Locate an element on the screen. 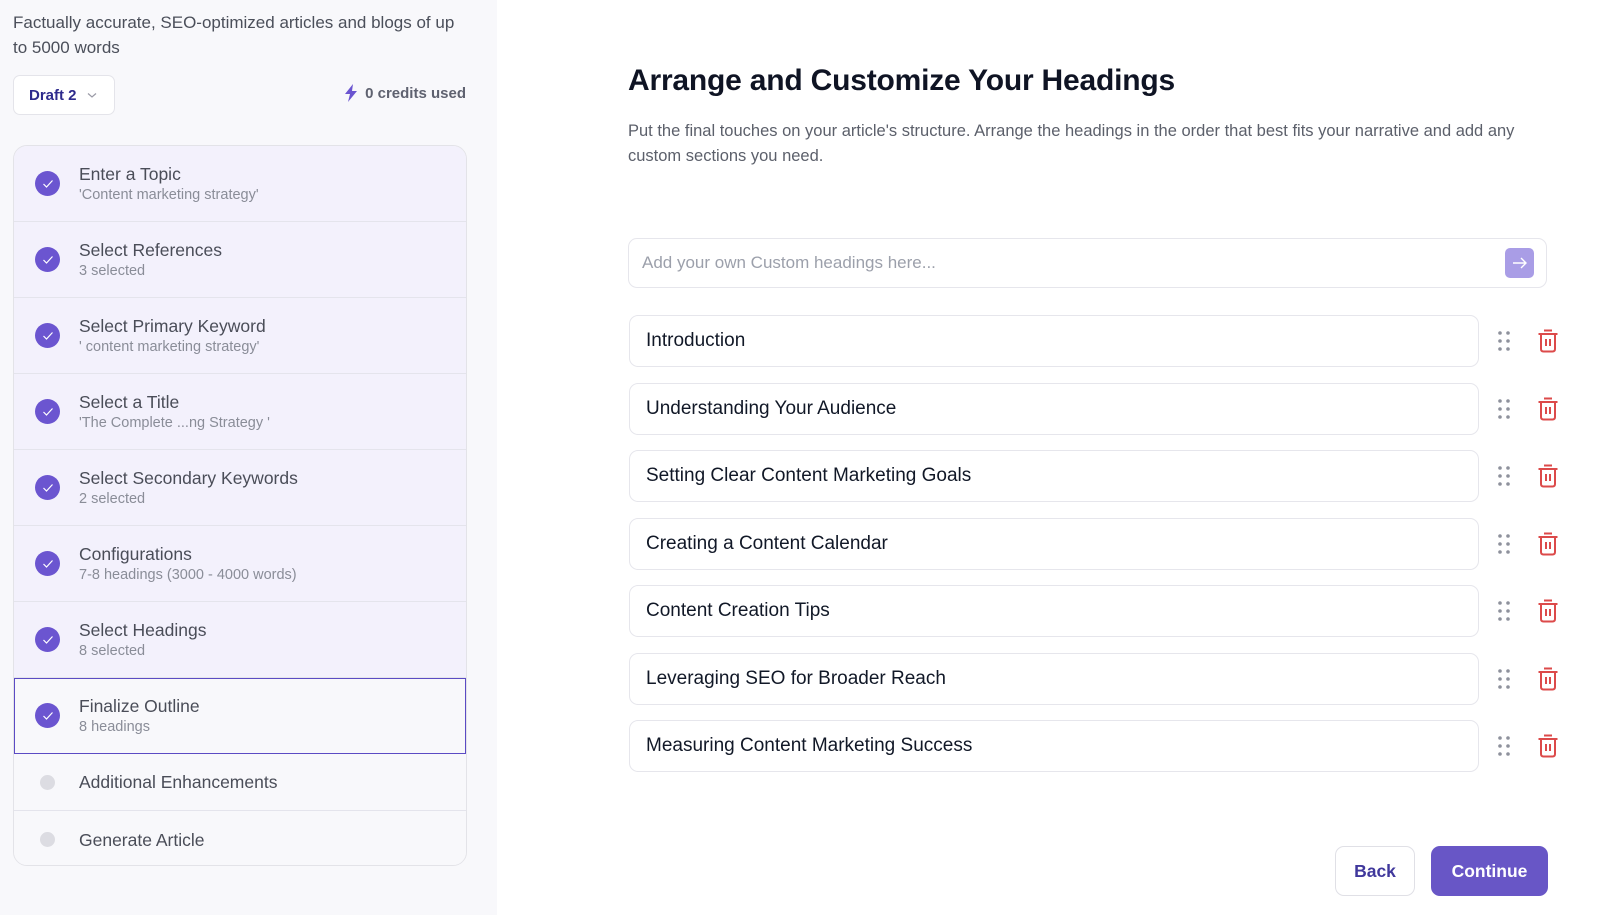 The image size is (1600, 915). step-summary: 8 headings is located at coordinates (114, 726).